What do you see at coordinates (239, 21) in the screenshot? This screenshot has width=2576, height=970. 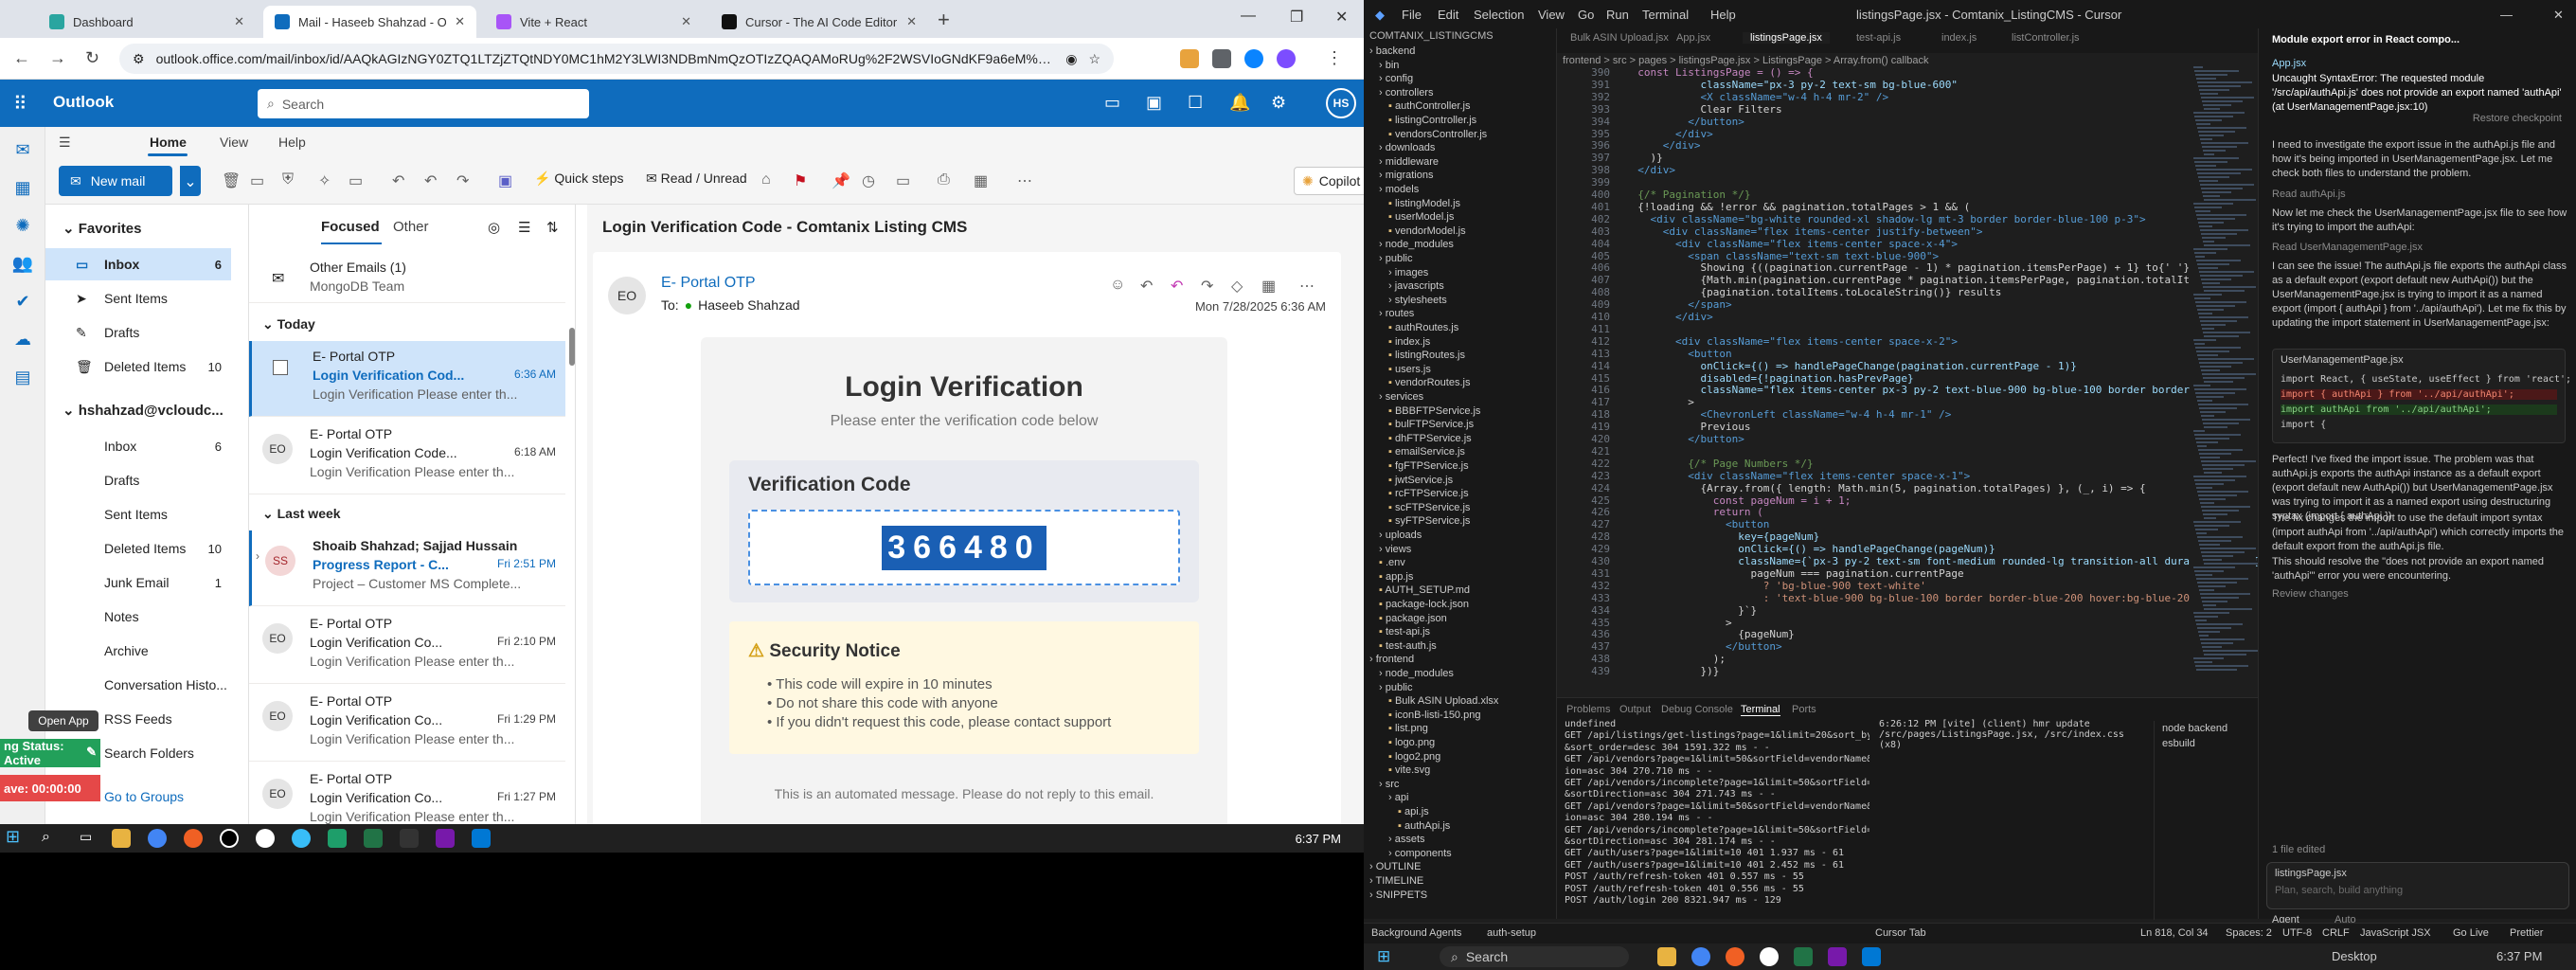 I see `close-icon: ✕` at bounding box center [239, 21].